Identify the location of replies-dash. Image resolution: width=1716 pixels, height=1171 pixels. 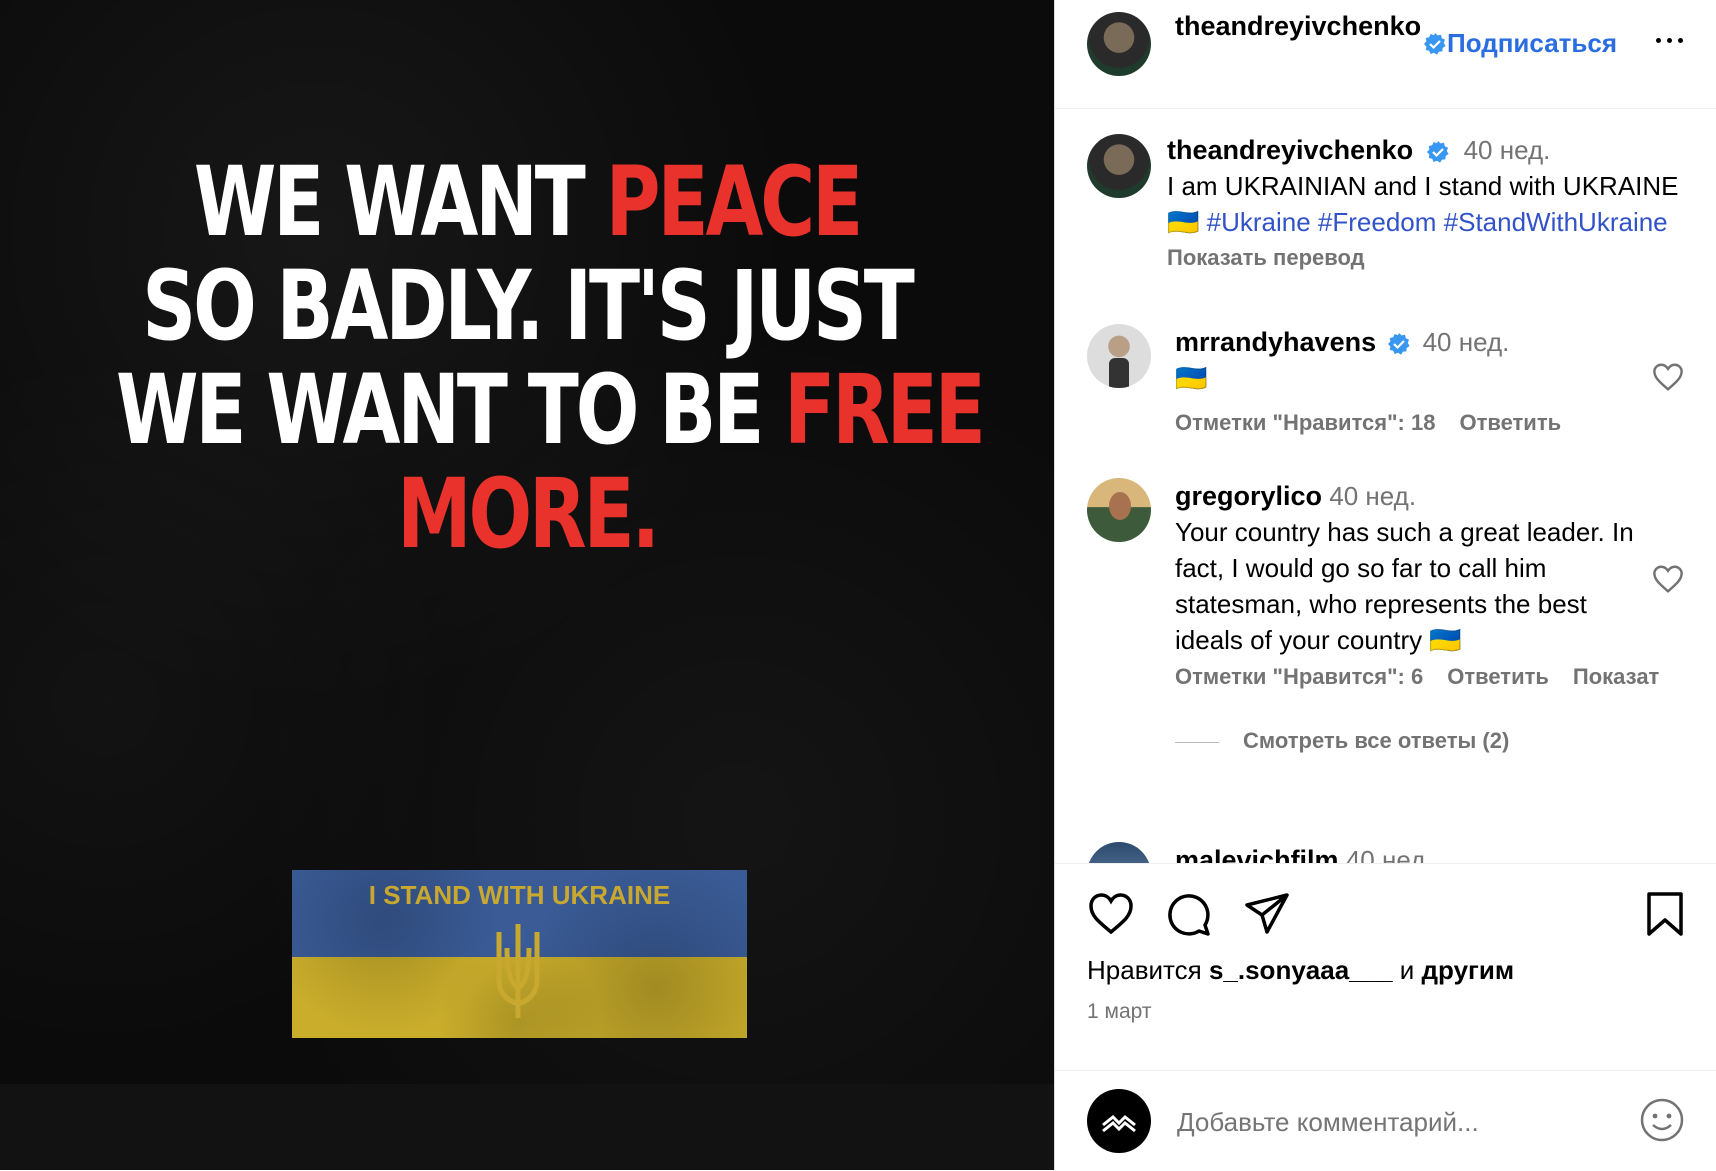
(1197, 742).